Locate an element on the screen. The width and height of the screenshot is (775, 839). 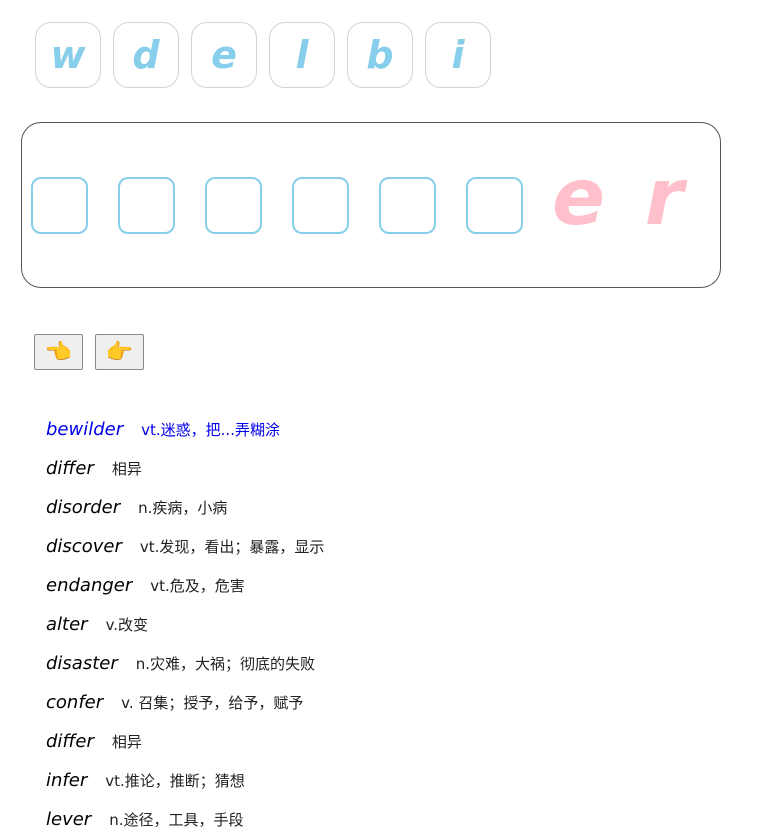
word-text: confer is located at coordinates (75, 702).